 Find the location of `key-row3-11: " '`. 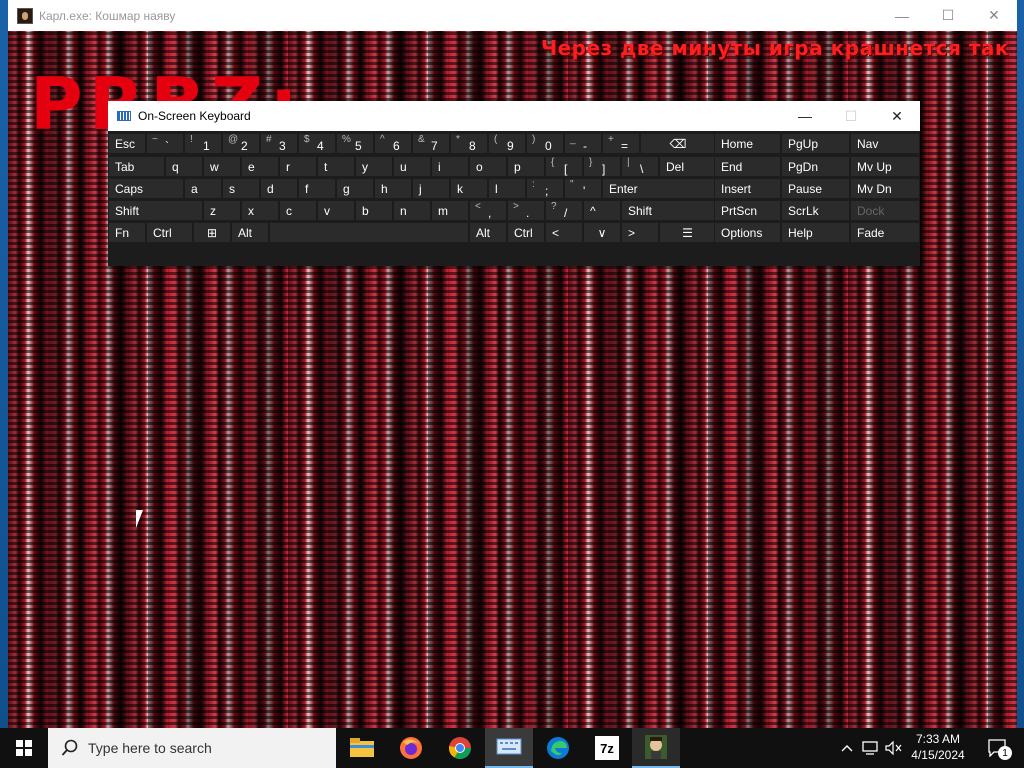

key-row3-11: " ' is located at coordinates (583, 188).